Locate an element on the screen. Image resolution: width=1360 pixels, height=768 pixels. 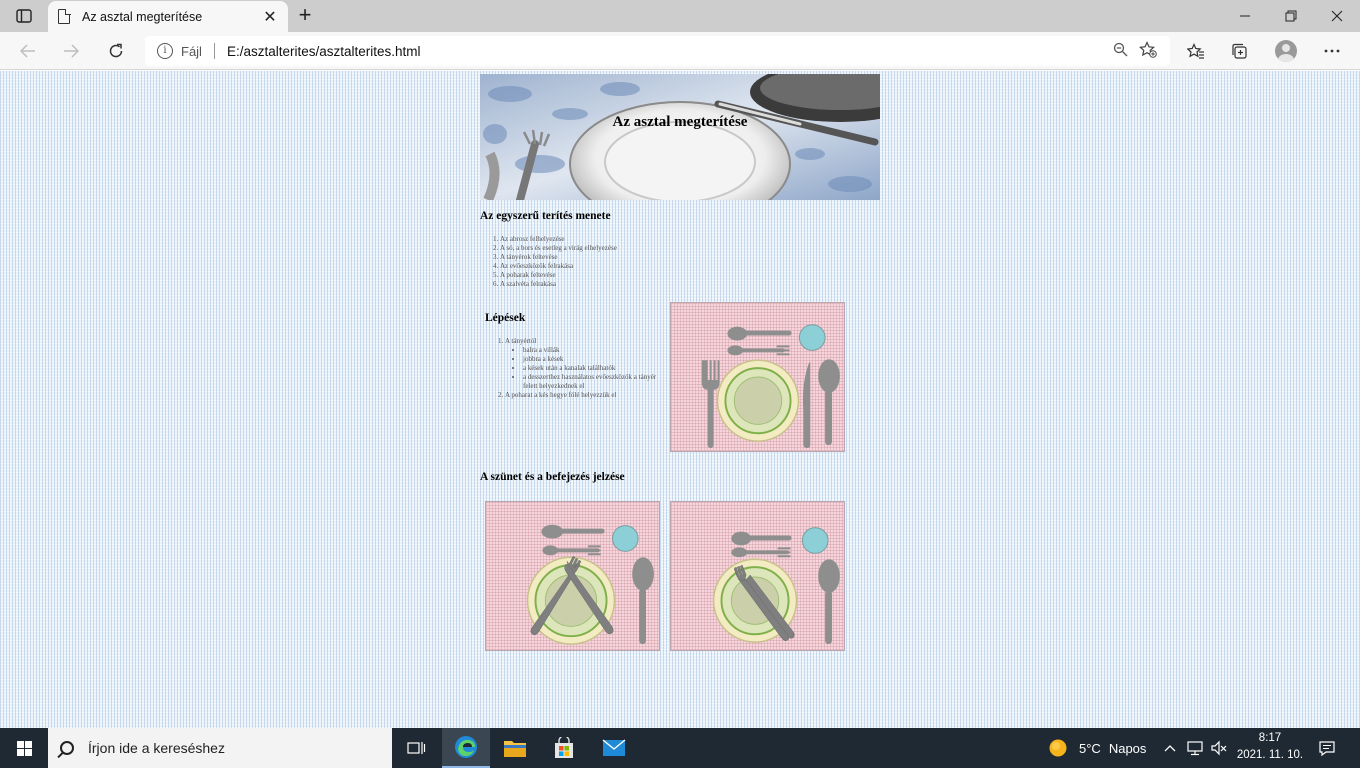
weather-widget: 5°C Napos is located at coordinates (1097, 748).